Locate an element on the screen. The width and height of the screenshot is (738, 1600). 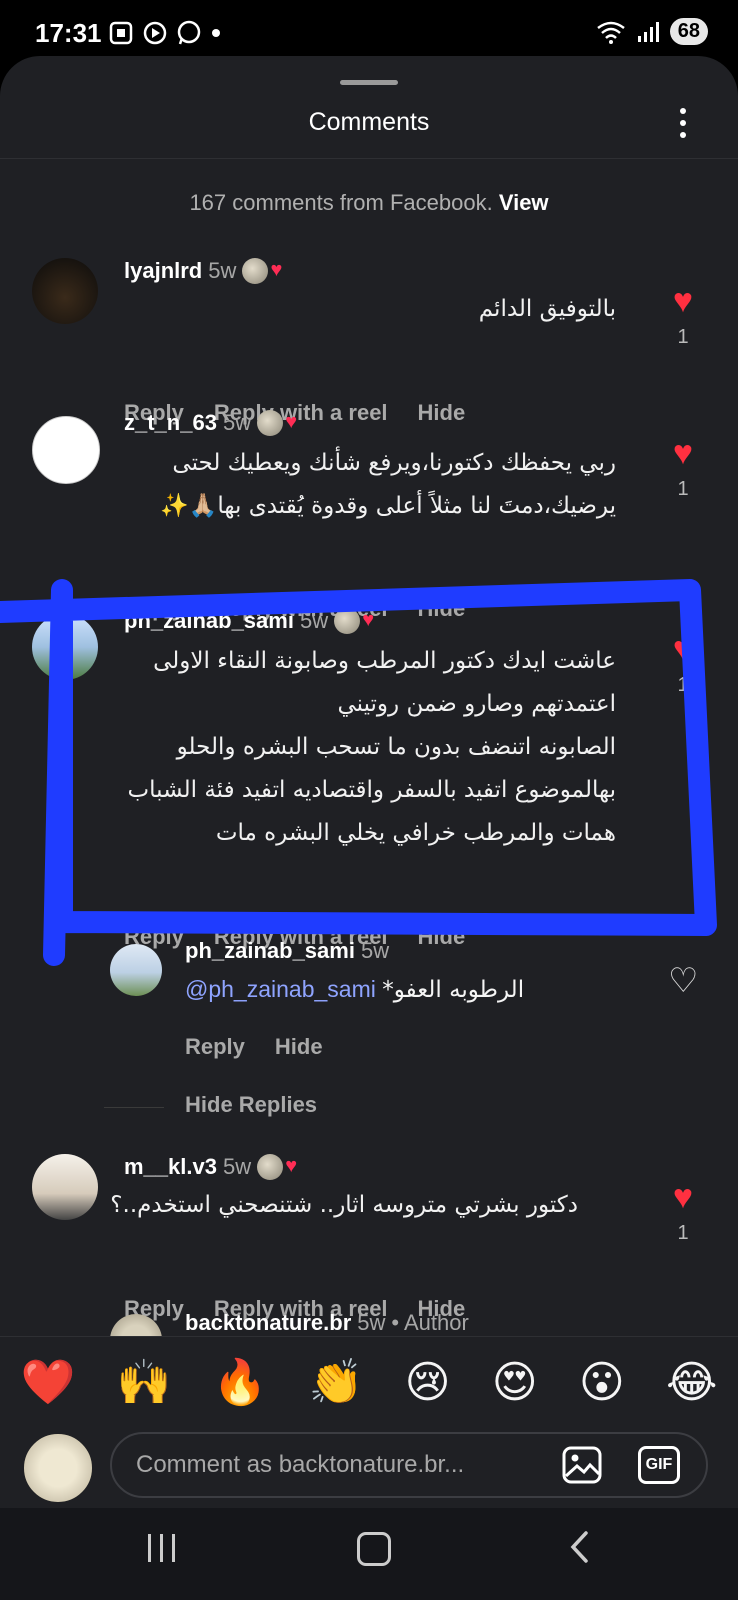
emoji-clap-button: 👏 is located at coordinates (336, 1382).